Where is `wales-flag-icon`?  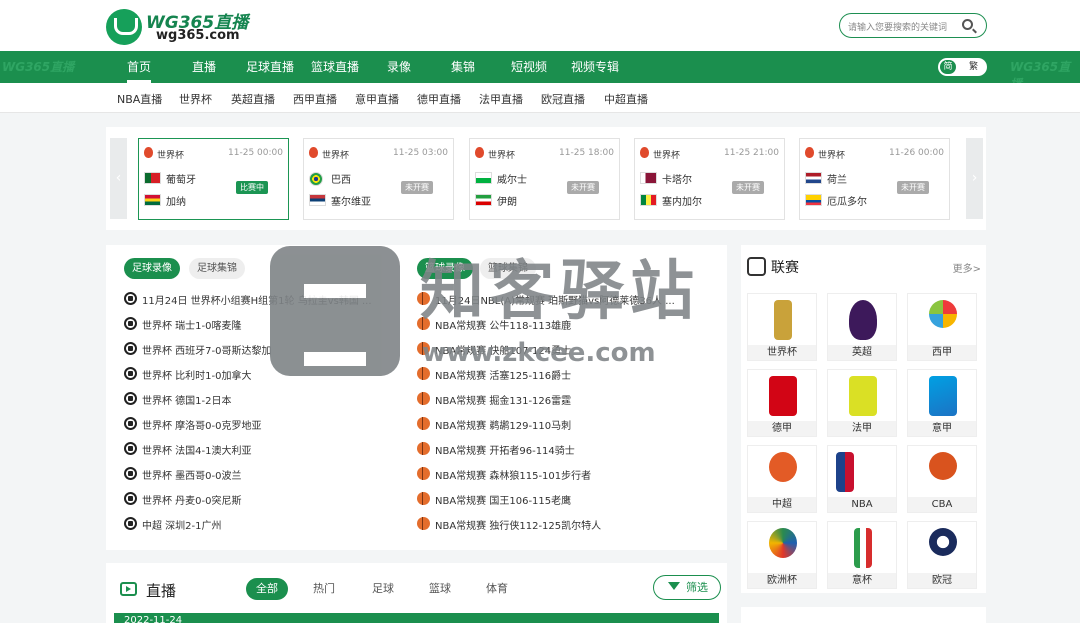
wales-flag-icon is located at coordinates (483, 178).